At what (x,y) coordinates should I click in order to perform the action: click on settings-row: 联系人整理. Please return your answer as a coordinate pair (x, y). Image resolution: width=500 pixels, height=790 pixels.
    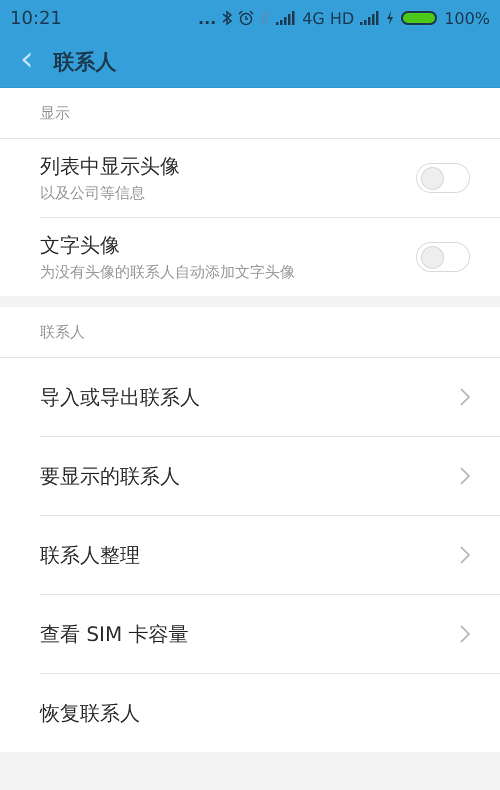
    Looking at the image, I should click on (270, 555).